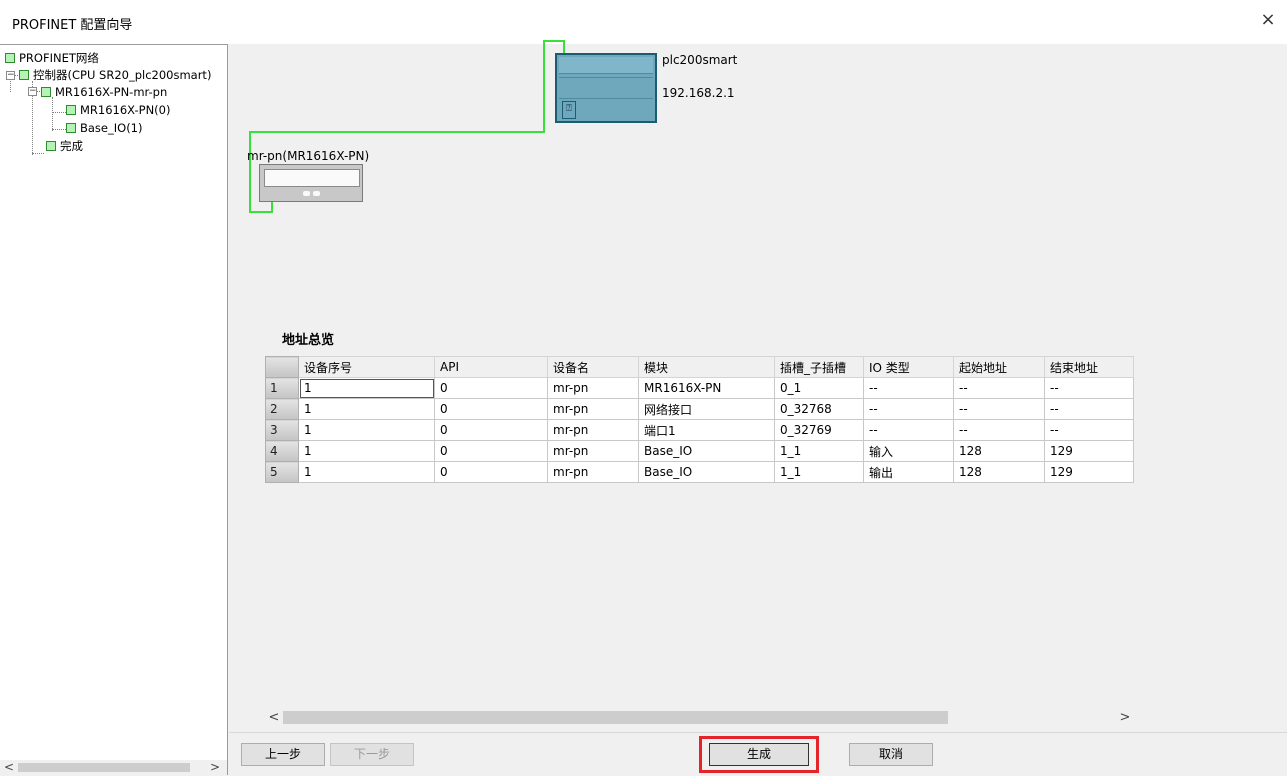 This screenshot has width=1287, height=776. What do you see at coordinates (104, 128) in the screenshot?
I see `tree-item-module-1: Base_IO(1)` at bounding box center [104, 128].